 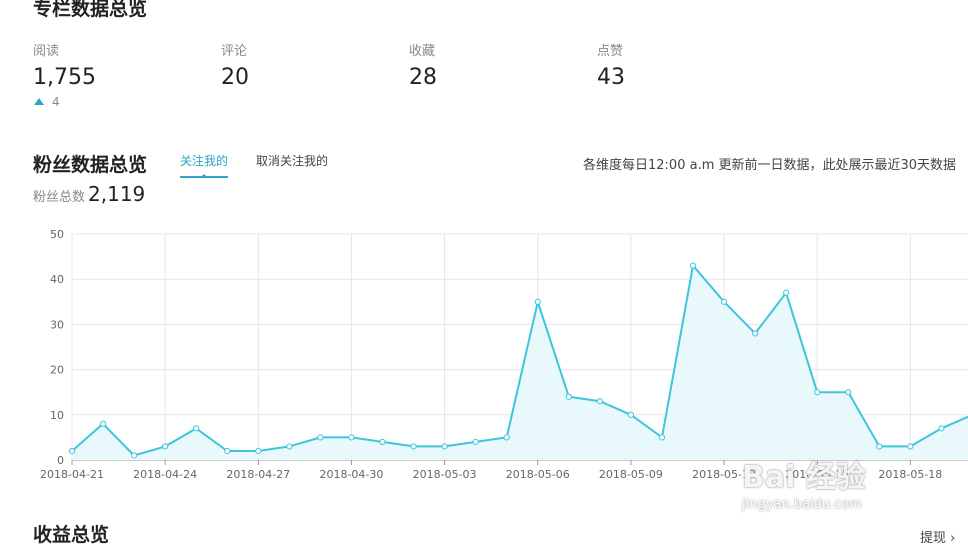 What do you see at coordinates (71, 535) in the screenshot?
I see `income-title: 收益总览` at bounding box center [71, 535].